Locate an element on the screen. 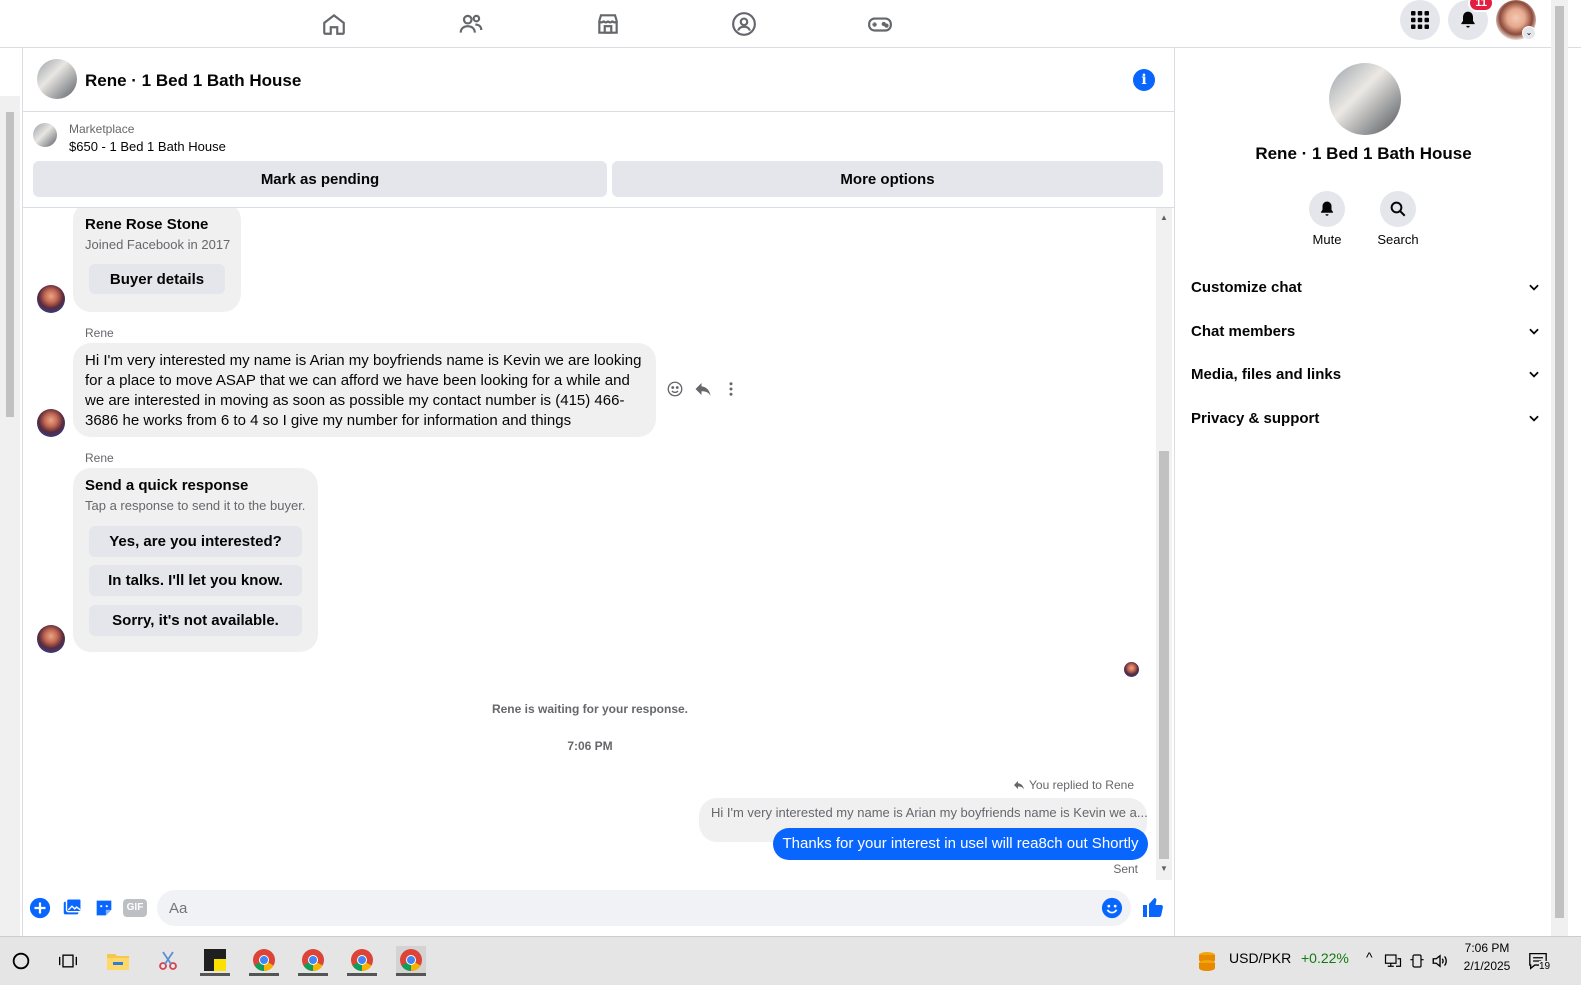 The image size is (1581, 985). gif-button: GIF is located at coordinates (135, 908).